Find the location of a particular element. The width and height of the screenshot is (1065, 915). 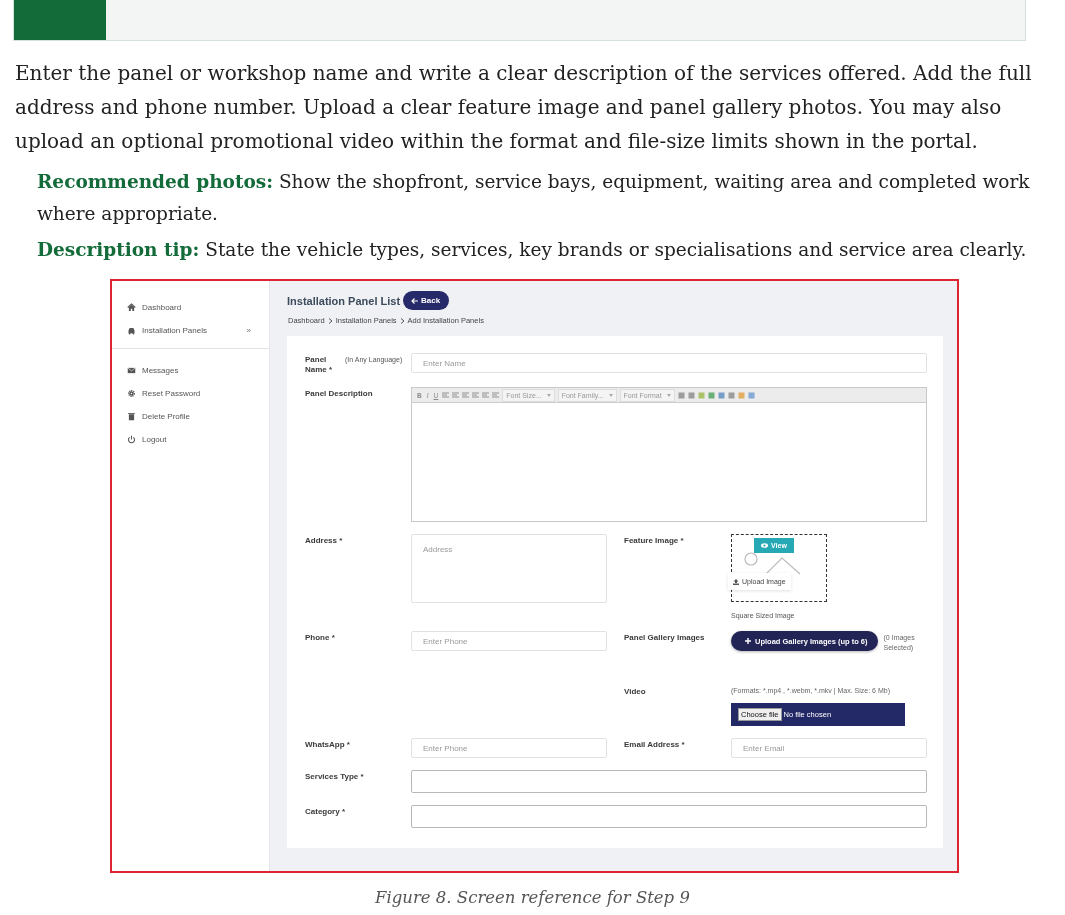

sidebar-item: Logout is located at coordinates (190, 439).